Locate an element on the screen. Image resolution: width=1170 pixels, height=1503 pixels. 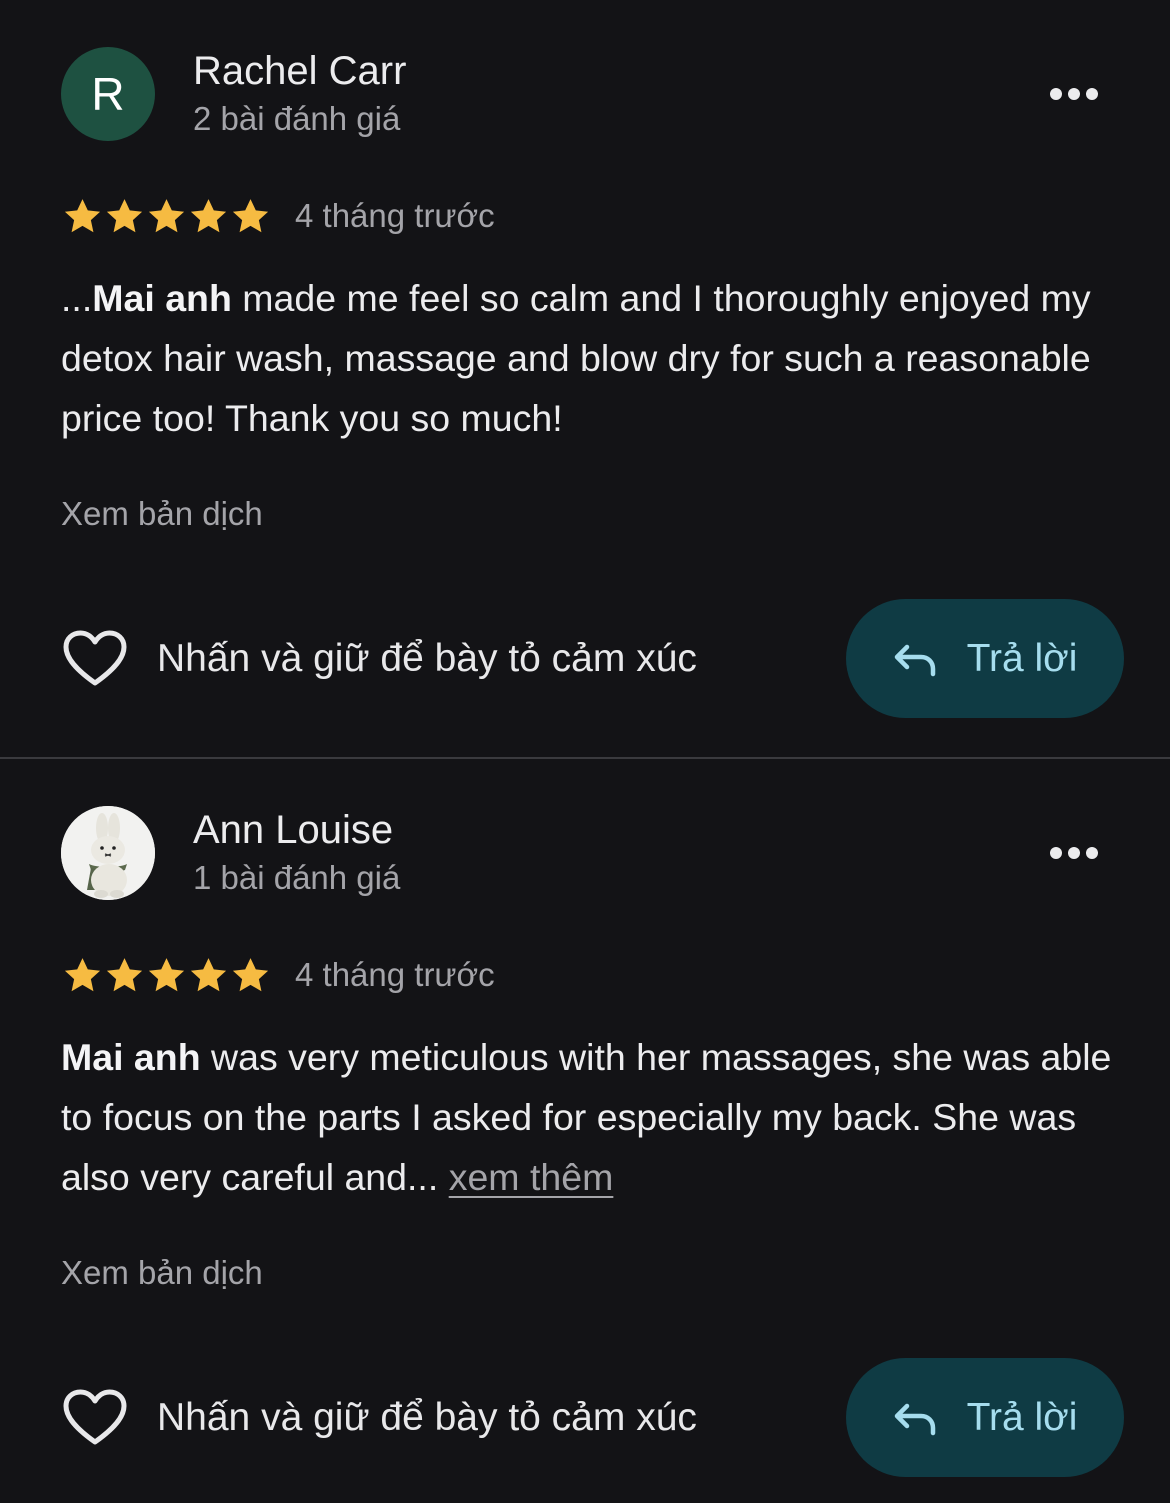
author-name: Rachel Carr is located at coordinates (299, 71).